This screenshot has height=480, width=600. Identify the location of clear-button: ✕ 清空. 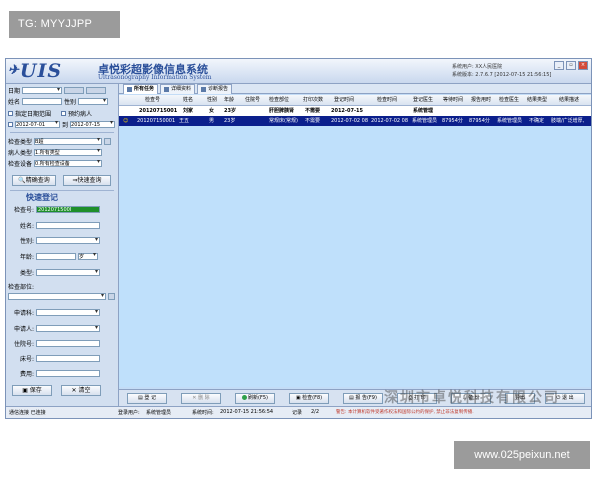
(81, 390).